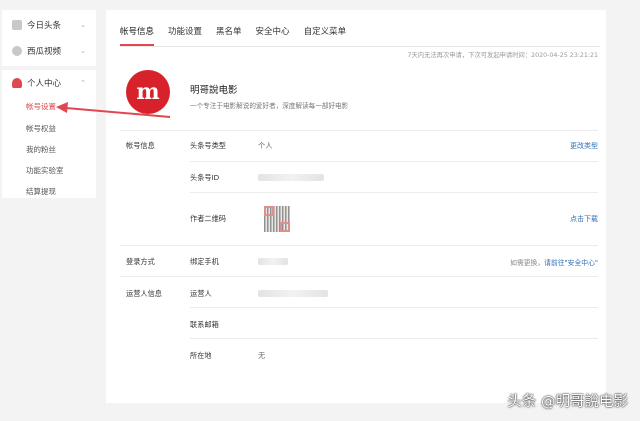  I want to click on field-value-location: 无, so click(262, 355).